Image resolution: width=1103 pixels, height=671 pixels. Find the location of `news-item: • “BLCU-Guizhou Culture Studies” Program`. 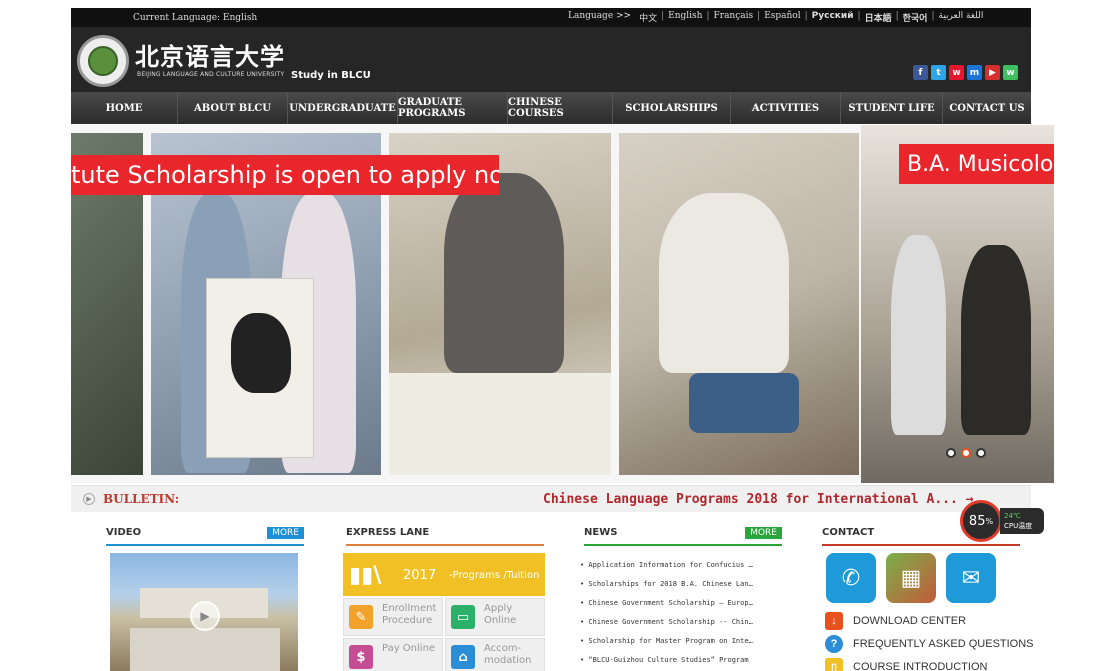

news-item: • “BLCU-Guizhou Culture Studies” Program is located at coordinates (682, 660).